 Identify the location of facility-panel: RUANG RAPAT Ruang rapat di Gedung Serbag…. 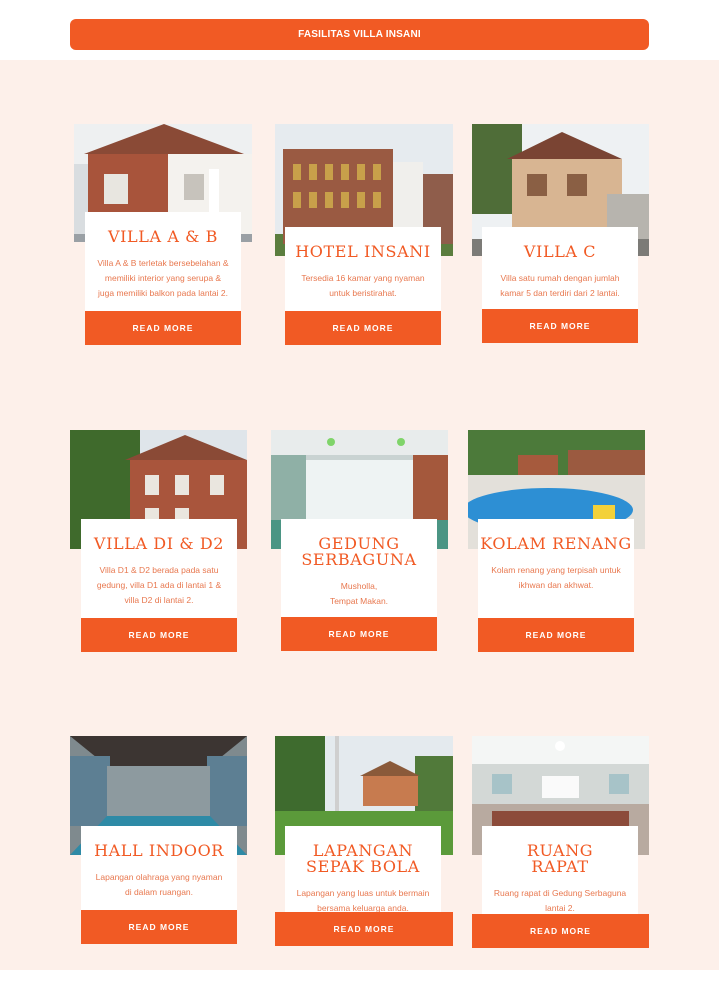
(560, 876).